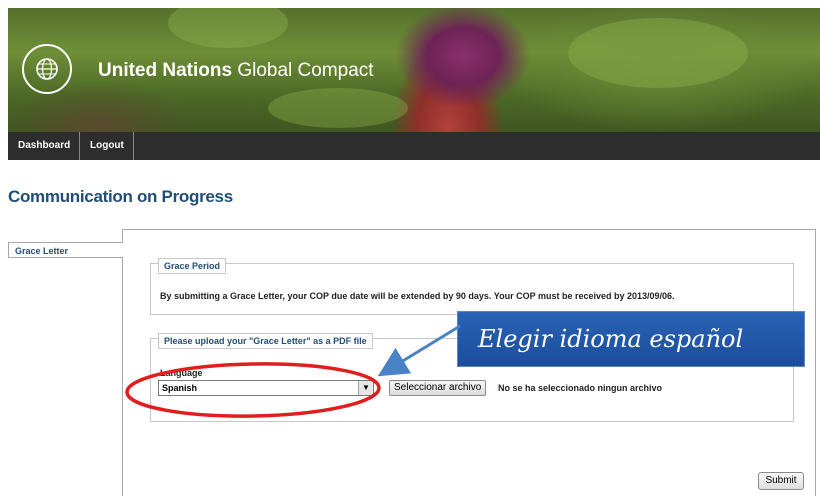 This screenshot has height=496, width=820. I want to click on highlight-ellipse, so click(253, 390).